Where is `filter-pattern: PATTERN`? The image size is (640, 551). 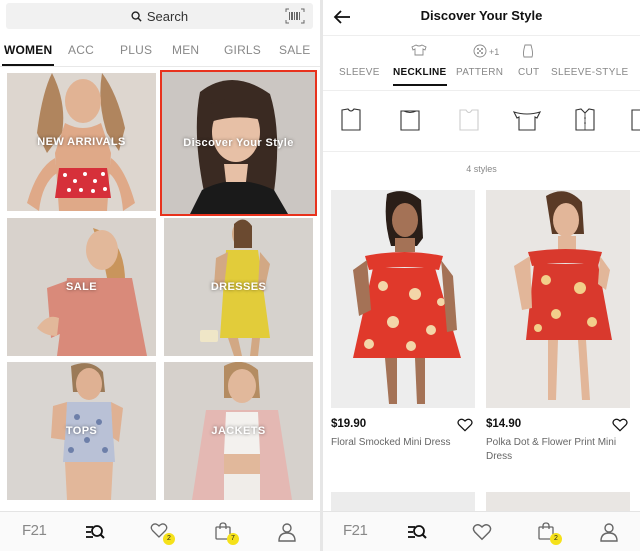 filter-pattern: PATTERN is located at coordinates (479, 72).